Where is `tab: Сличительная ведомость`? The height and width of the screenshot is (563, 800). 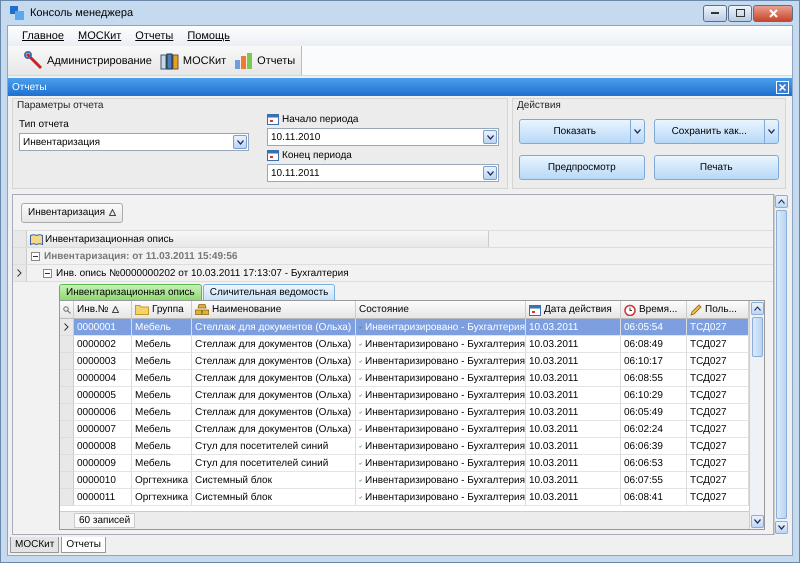
tab: Сличительная ведомость is located at coordinates (269, 292).